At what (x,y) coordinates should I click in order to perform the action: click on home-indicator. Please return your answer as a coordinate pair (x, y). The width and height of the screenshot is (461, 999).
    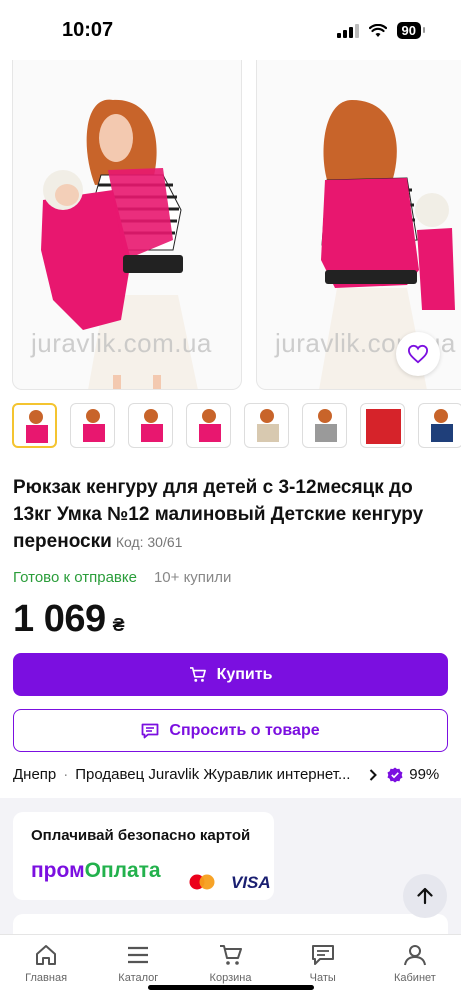
    Looking at the image, I should click on (231, 987).